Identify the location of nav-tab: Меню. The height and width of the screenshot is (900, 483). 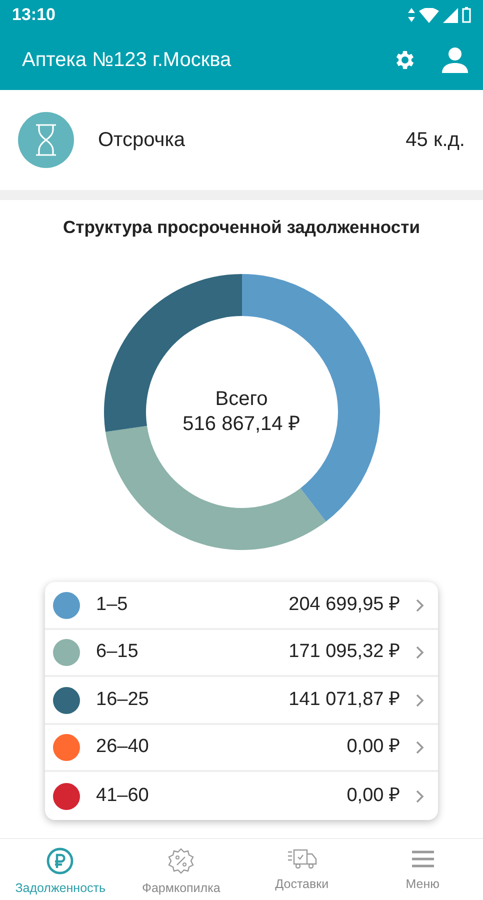
(422, 869).